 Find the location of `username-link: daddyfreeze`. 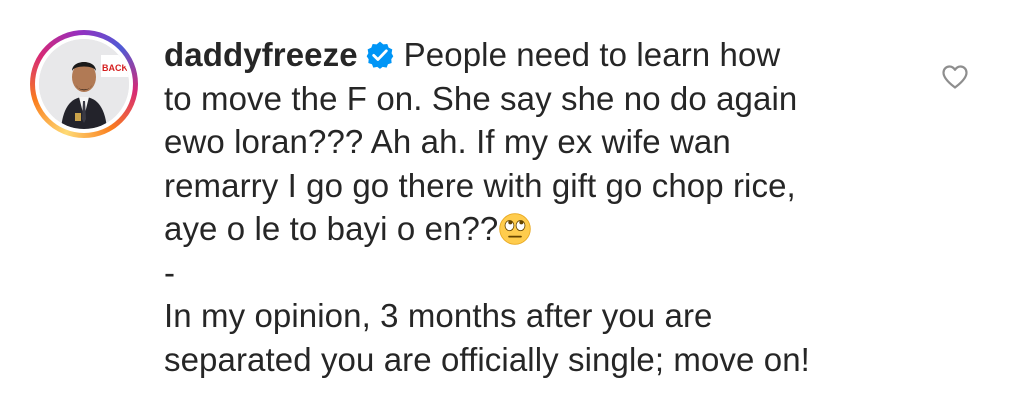

username-link: daddyfreeze is located at coordinates (261, 54).